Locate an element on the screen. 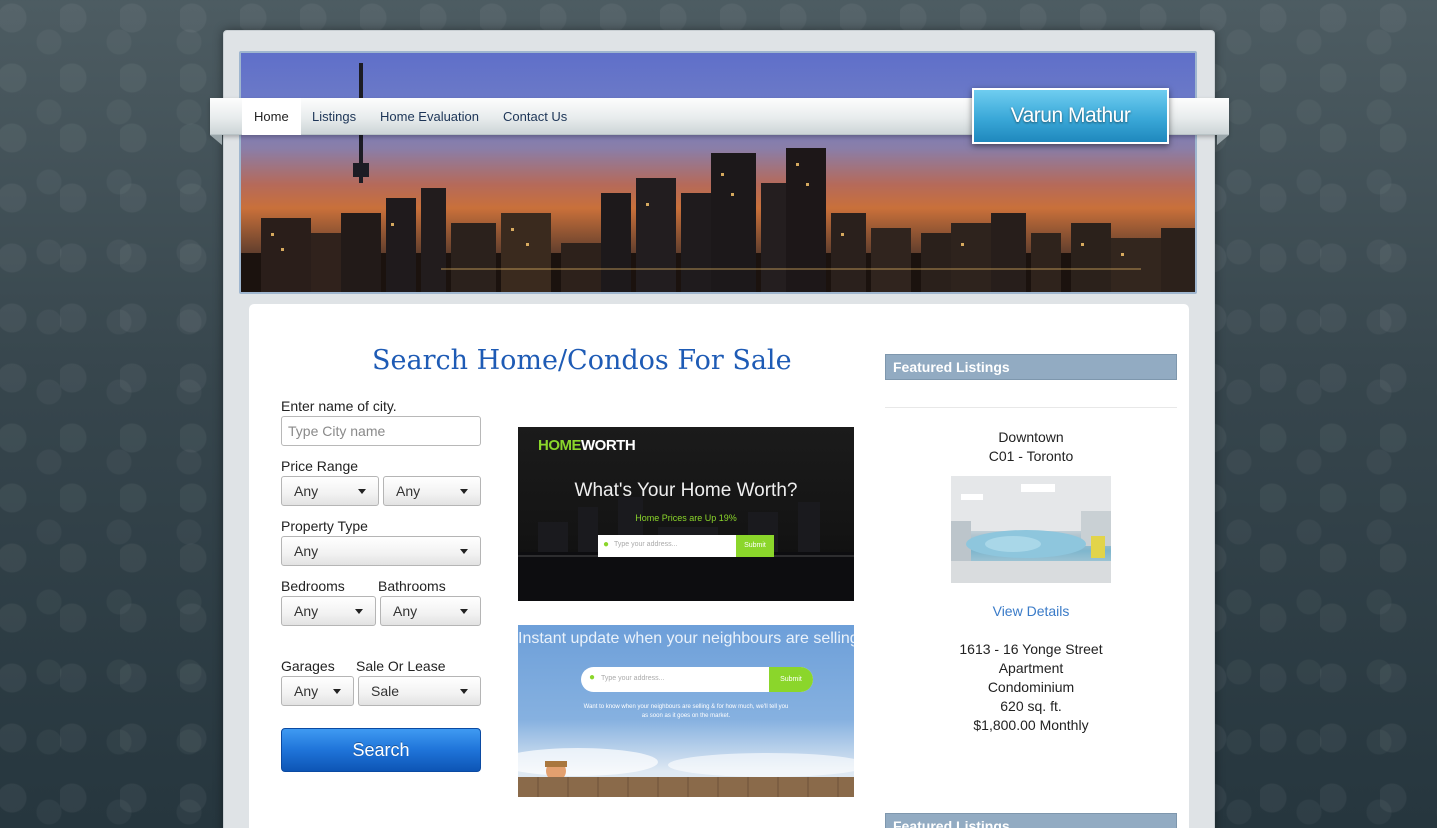 This screenshot has width=1437, height=828. sale-or-lease-value: Sale is located at coordinates (385, 691).